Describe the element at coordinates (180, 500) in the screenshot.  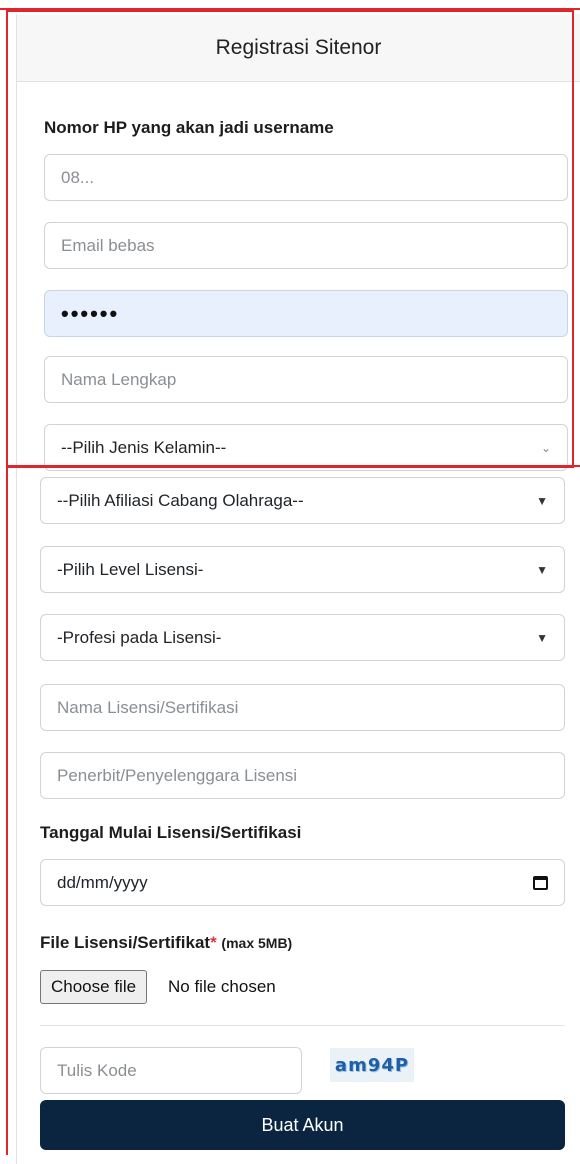
I see `sport-select-value: --Pilih Afiliasi Cabang Olahraga--` at that location.